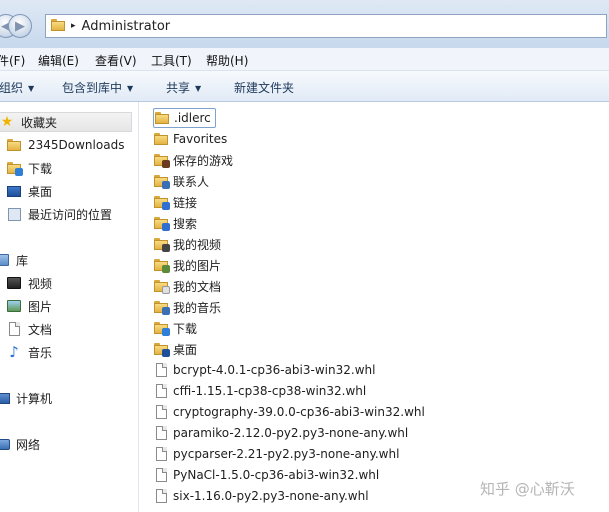  What do you see at coordinates (304, 86) in the screenshot?
I see `command-bar: 组织 ▼ 包含到库中 ▼ 共享 ▼ 新建文件夹` at bounding box center [304, 86].